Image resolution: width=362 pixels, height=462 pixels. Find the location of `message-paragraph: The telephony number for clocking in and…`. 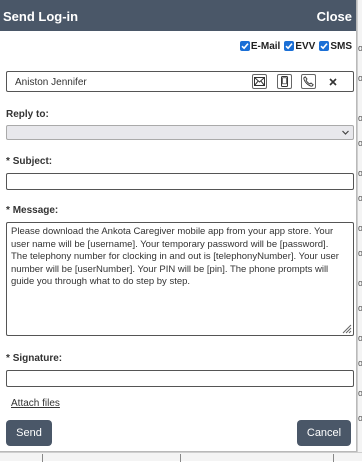

message-paragraph: The telephony number for clocking in and… is located at coordinates (175, 269).